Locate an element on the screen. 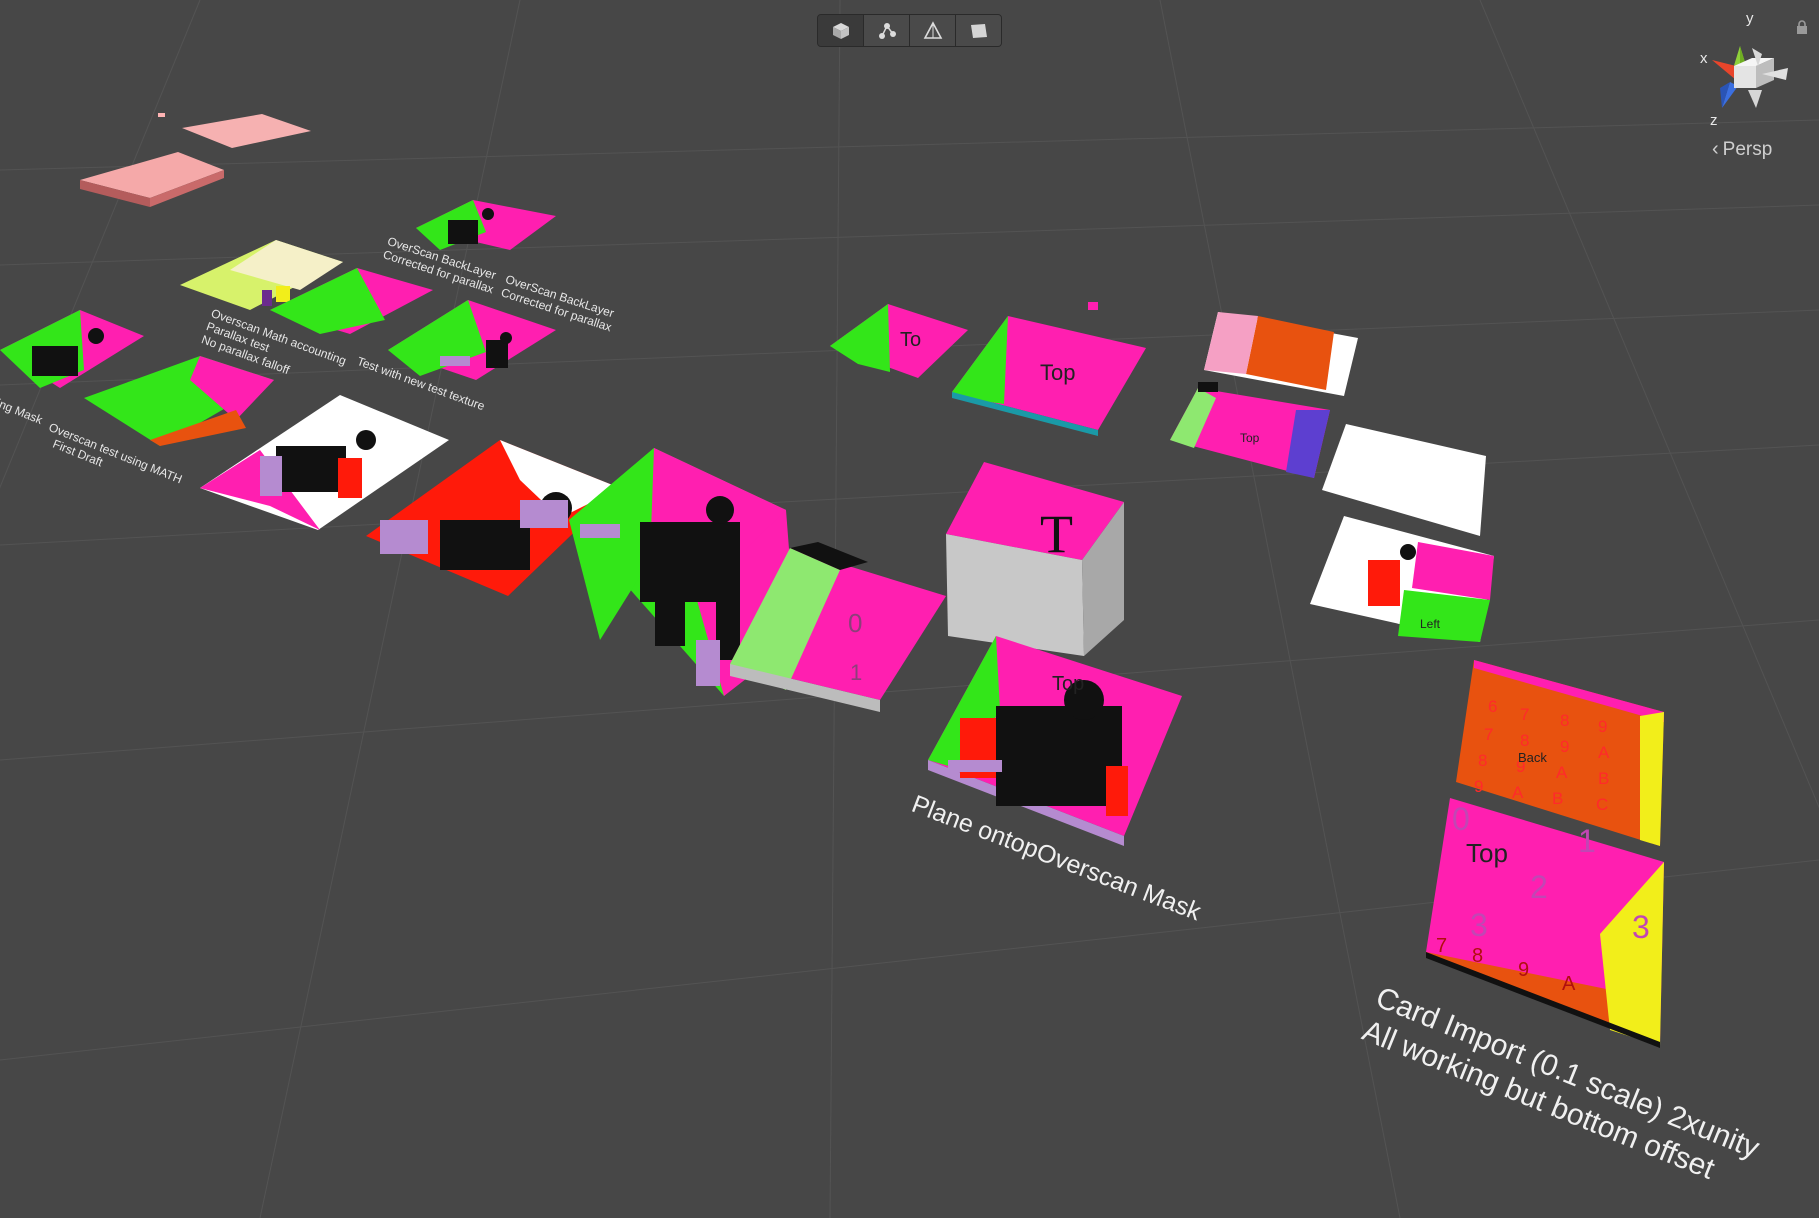  card-overscan-test-math is located at coordinates (179, 401).